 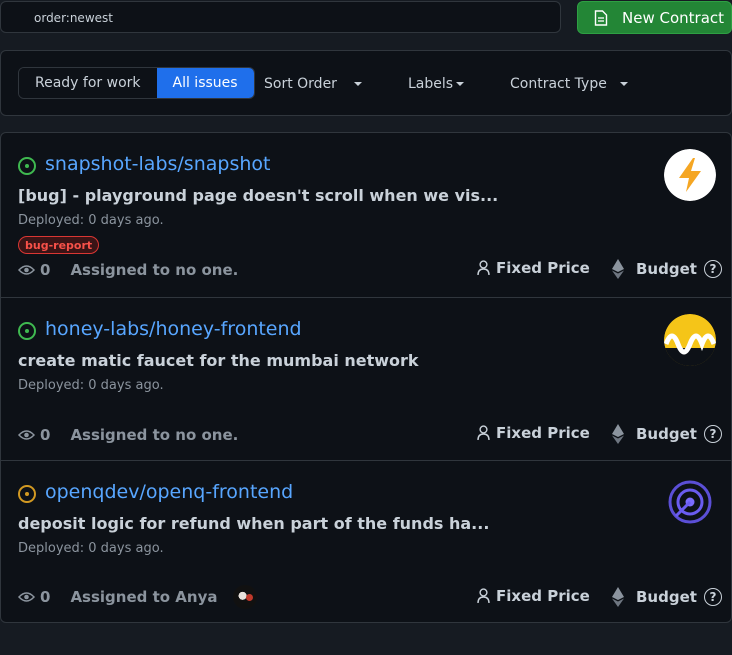 I want to click on org-avatar-honey, so click(x=690, y=340).